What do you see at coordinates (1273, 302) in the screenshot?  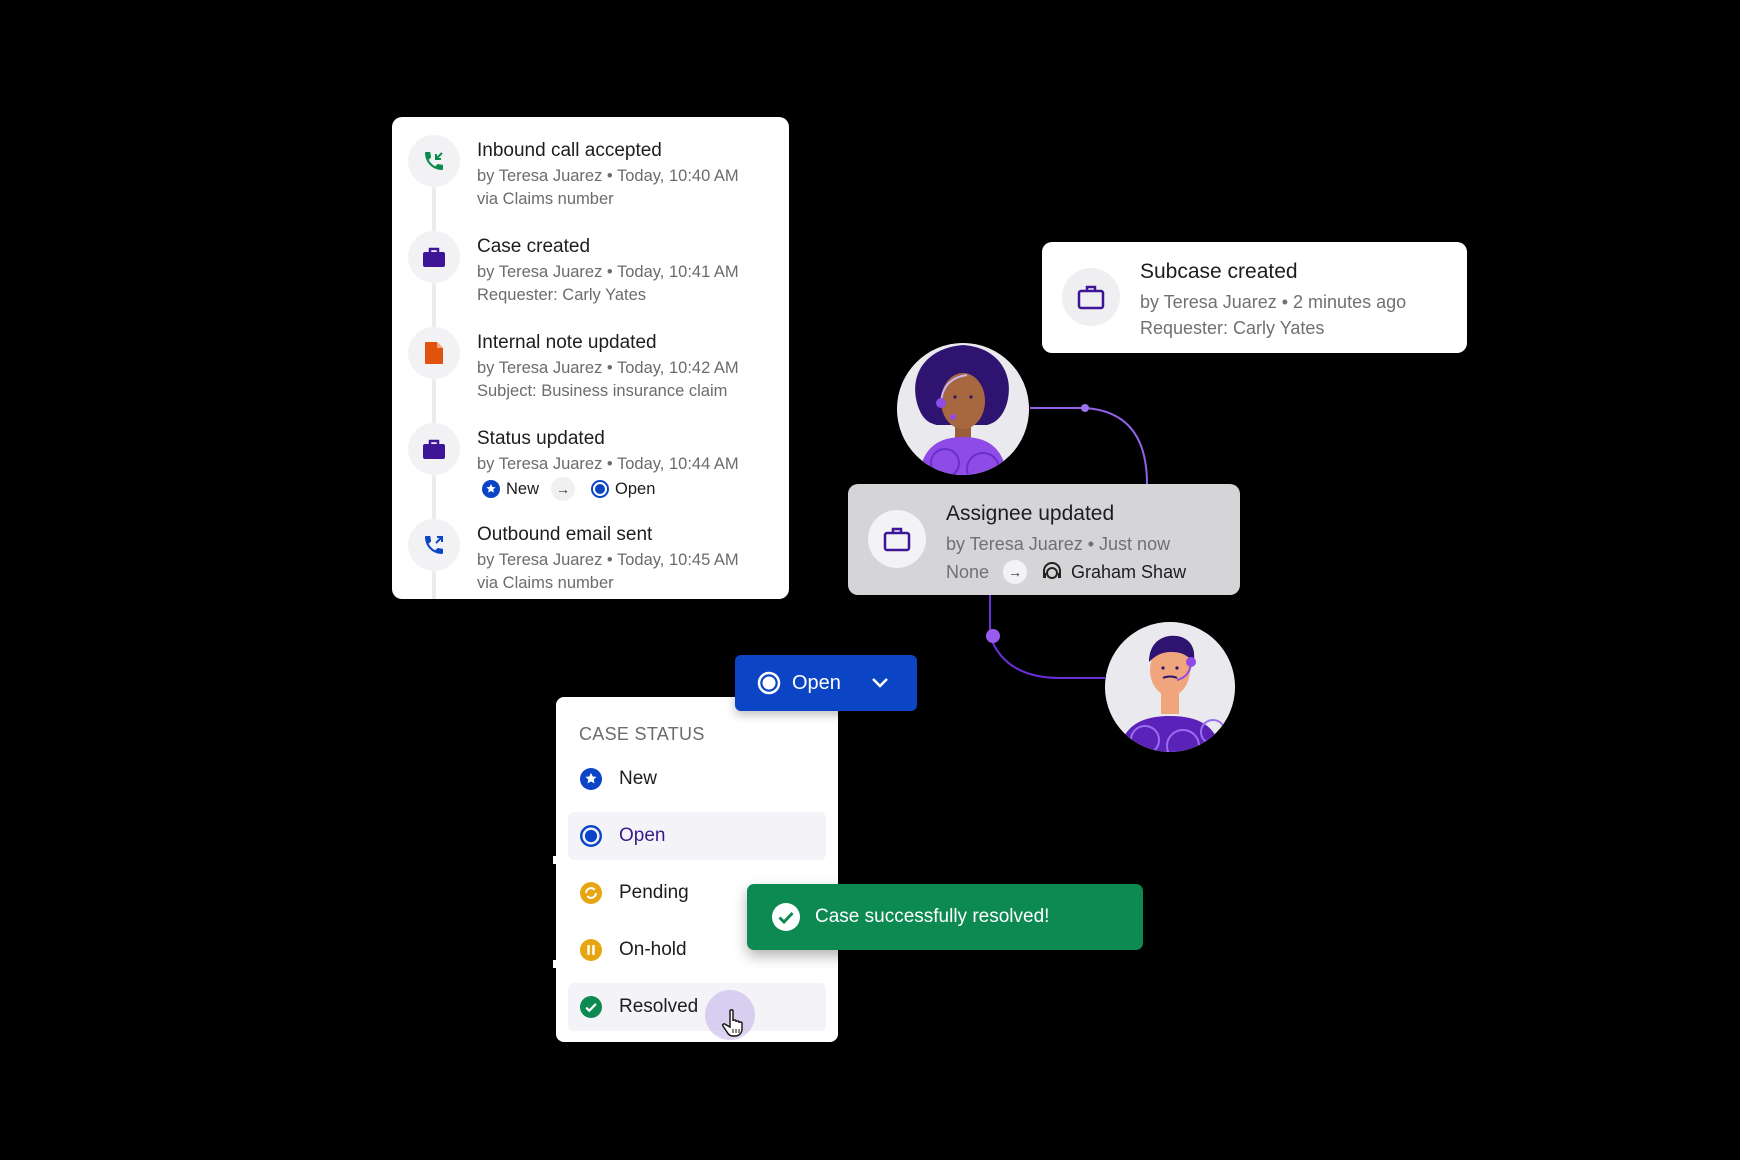 I see `subcase-meta: by Teresa Juarez • 2 minutes ago` at bounding box center [1273, 302].